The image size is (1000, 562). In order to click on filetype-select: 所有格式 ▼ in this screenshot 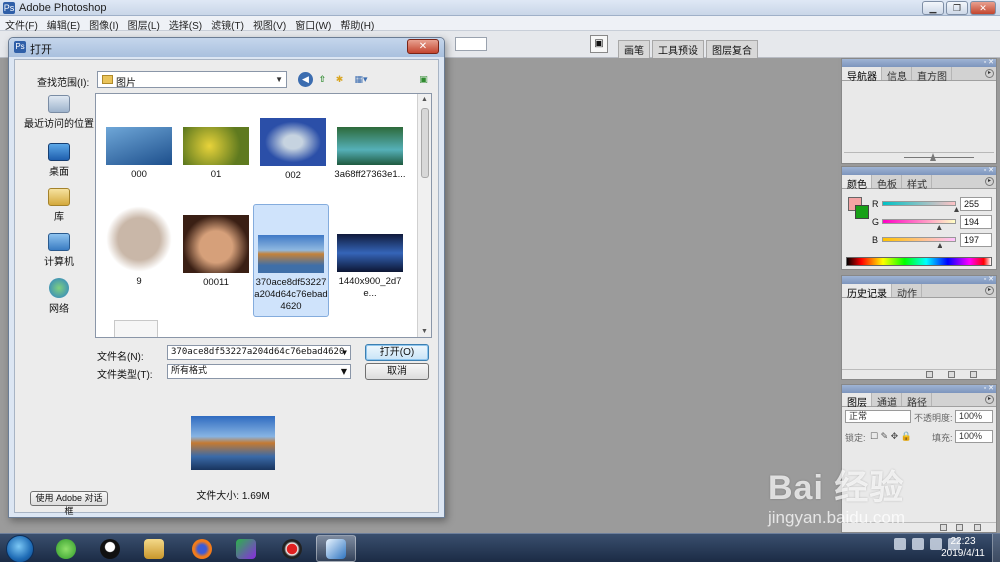, I will do `click(259, 371)`.